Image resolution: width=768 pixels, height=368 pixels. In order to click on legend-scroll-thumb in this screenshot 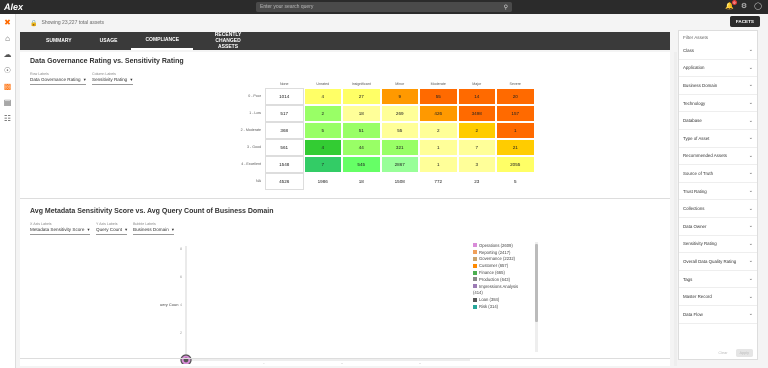, I will do `click(536, 283)`.